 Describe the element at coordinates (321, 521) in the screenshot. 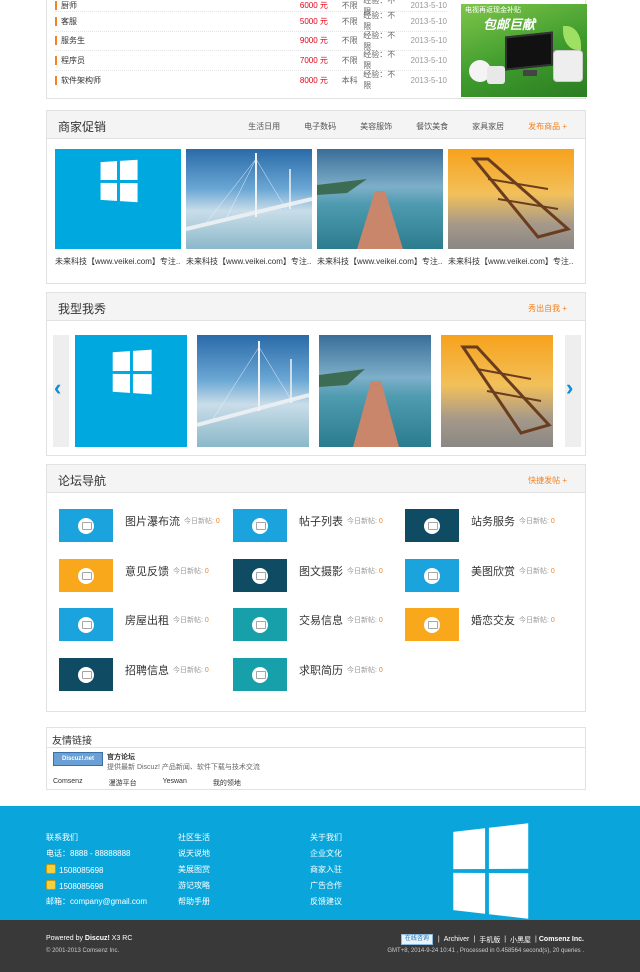

I see `forum-board-name: 帖子列表` at that location.